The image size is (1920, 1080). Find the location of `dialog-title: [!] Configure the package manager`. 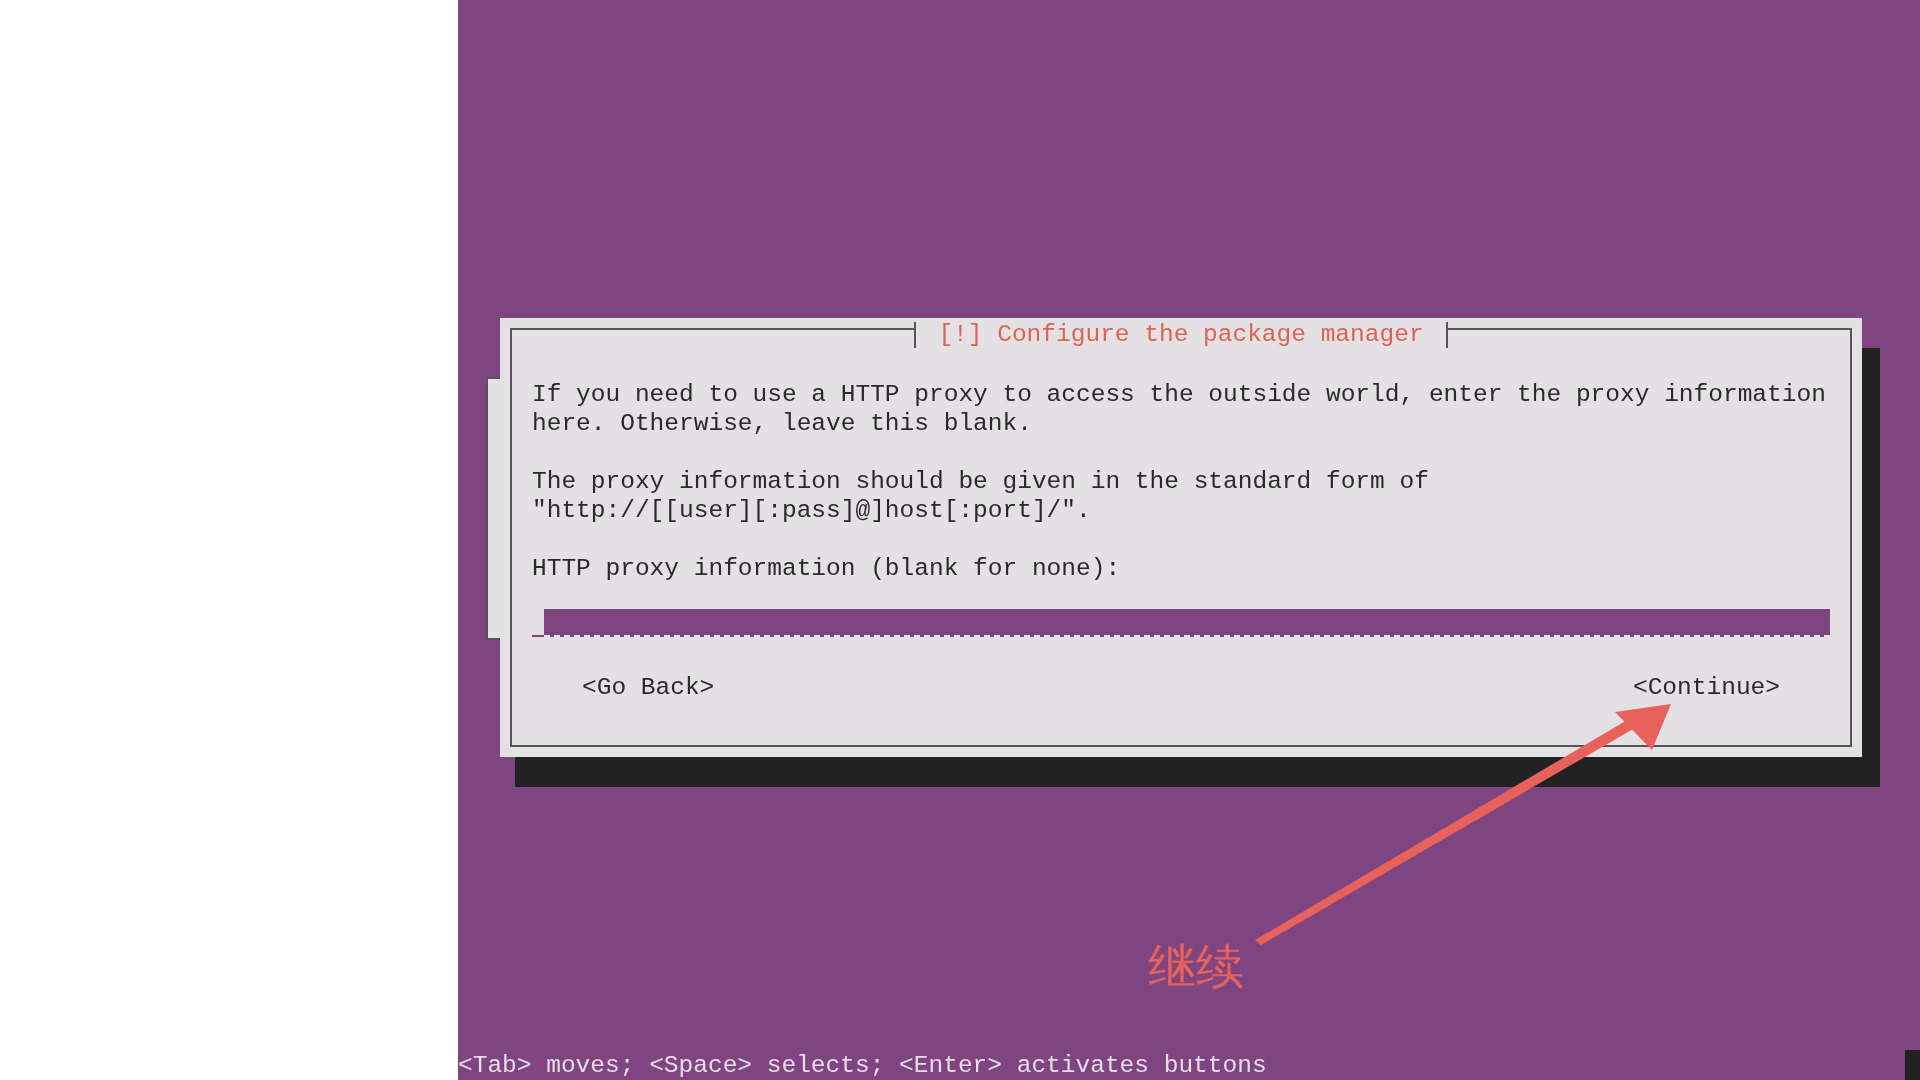

dialog-title: [!] Configure the package manager is located at coordinates (1181, 335).